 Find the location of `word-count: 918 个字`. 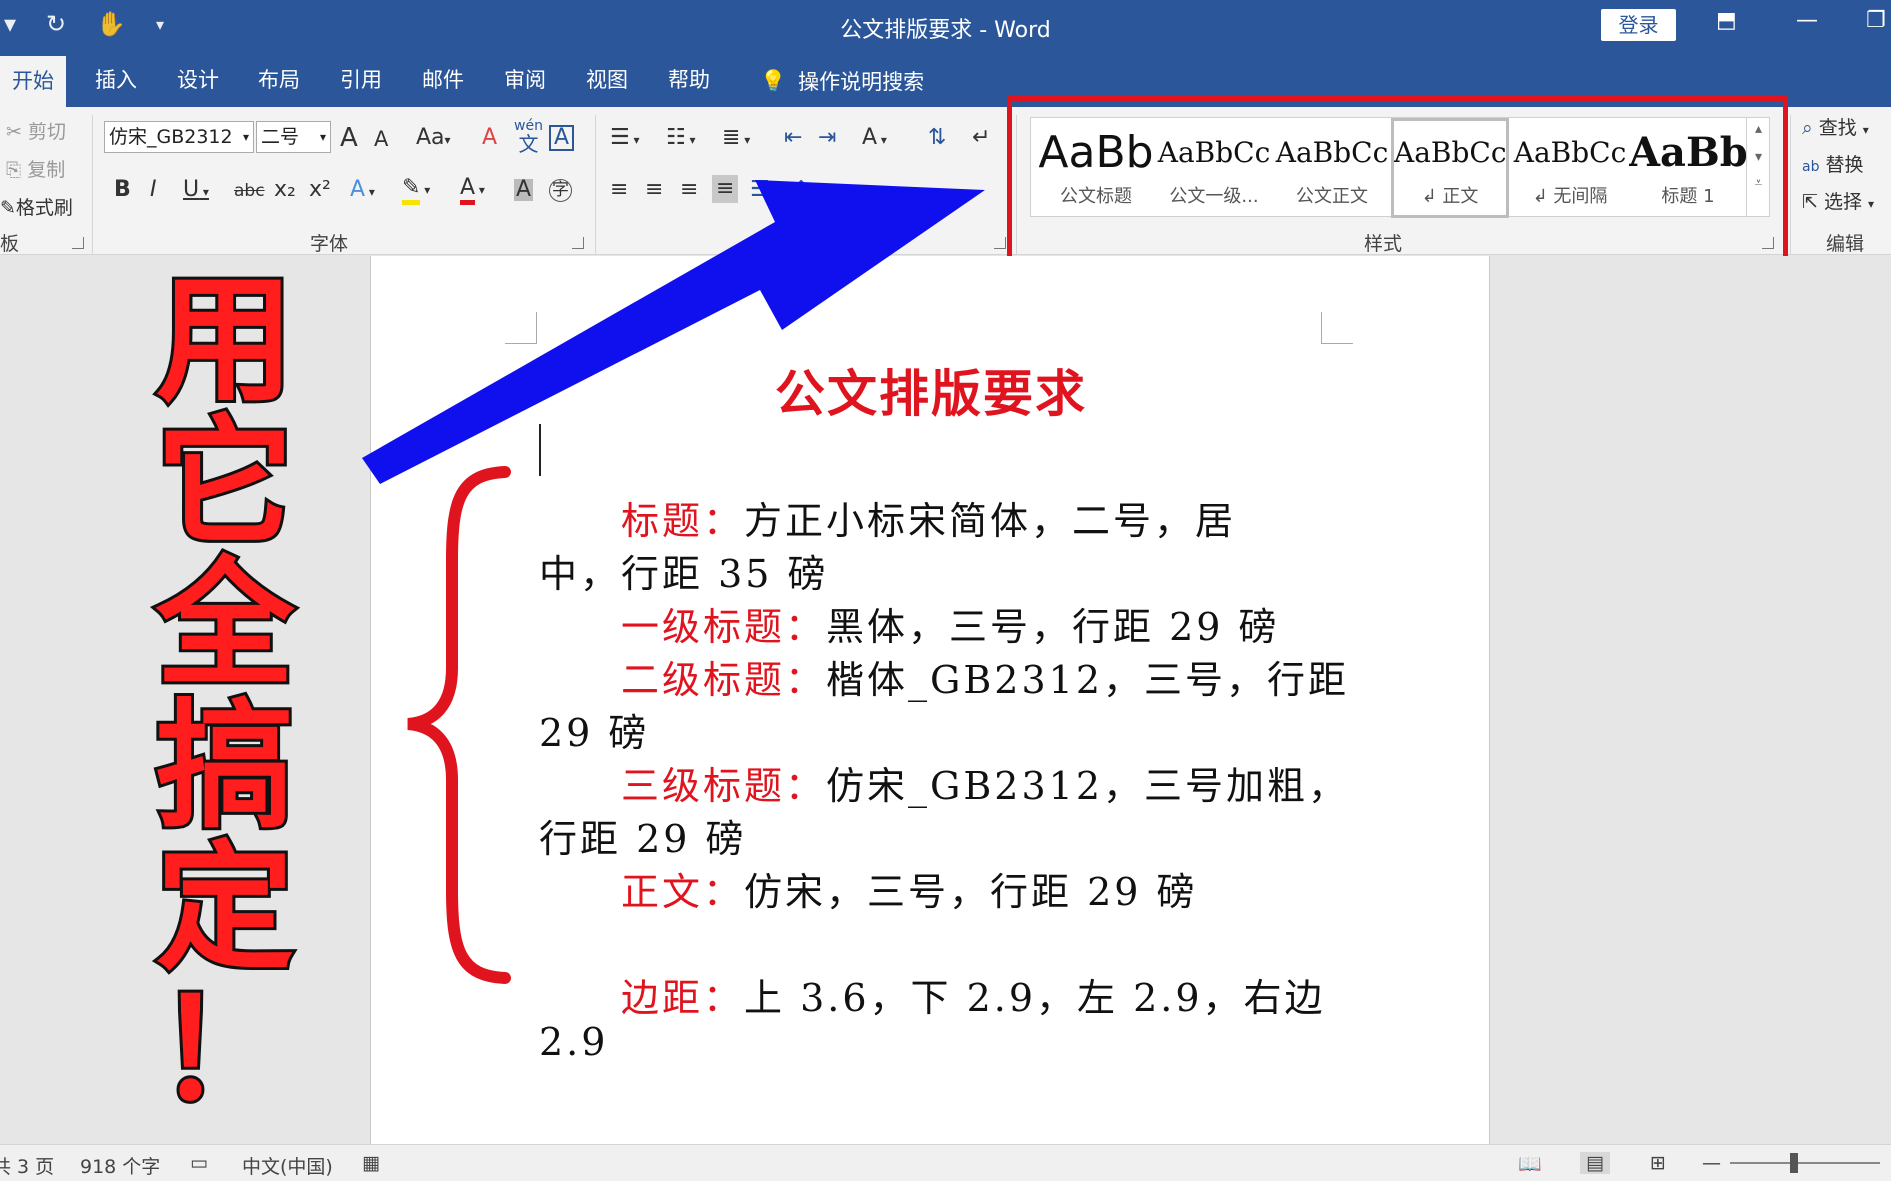

word-count: 918 个字 is located at coordinates (120, 1165).